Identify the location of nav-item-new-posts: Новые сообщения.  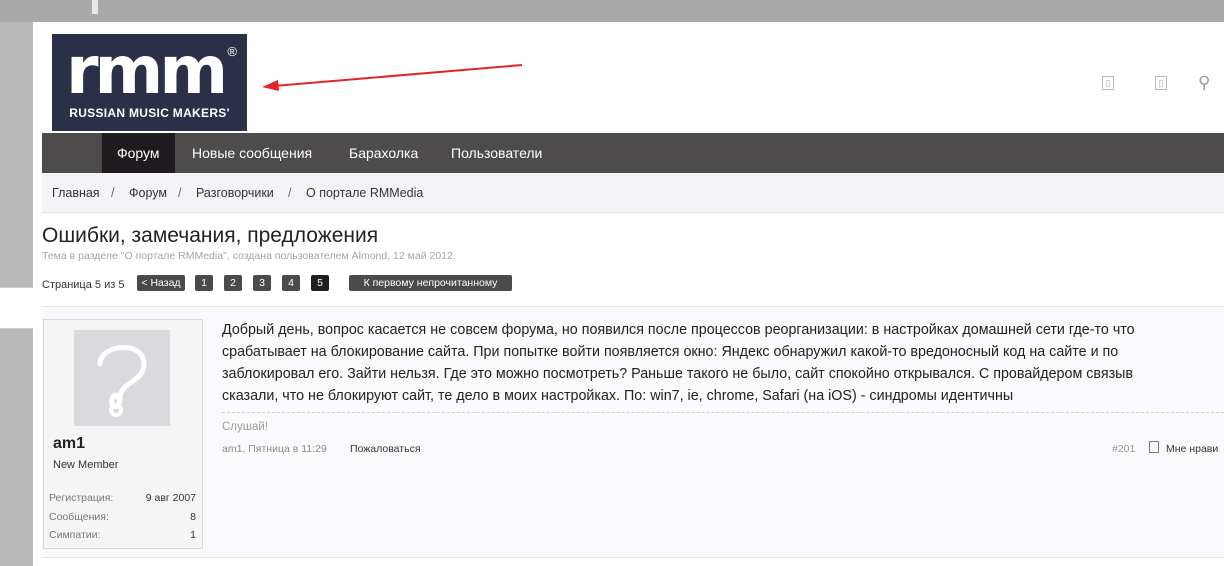
(252, 153).